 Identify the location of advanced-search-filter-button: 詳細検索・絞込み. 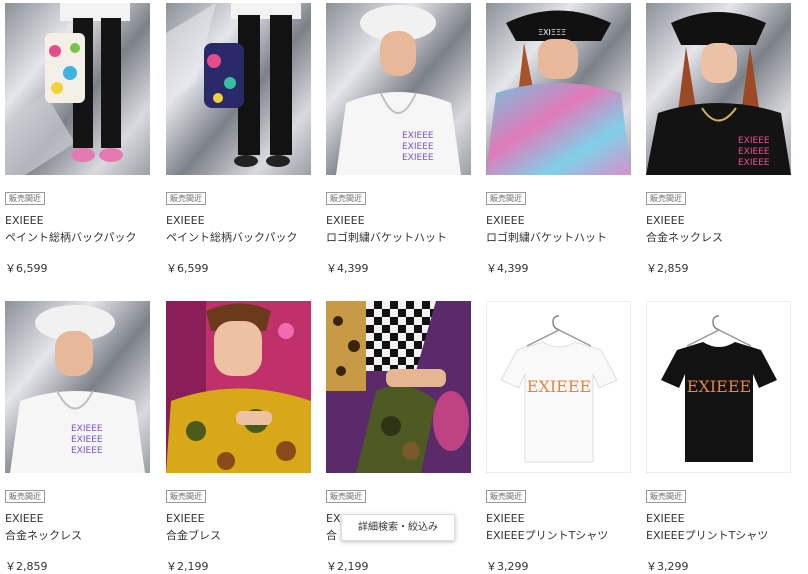
(398, 527).